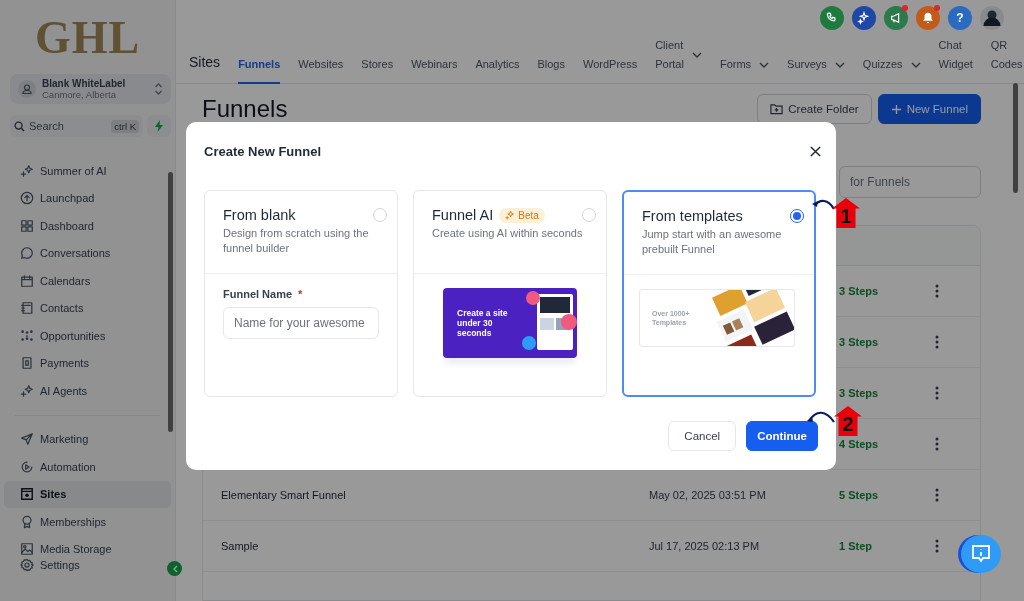 The height and width of the screenshot is (601, 1024). What do you see at coordinates (321, 66) in the screenshot?
I see `nav-tab: Websites` at bounding box center [321, 66].